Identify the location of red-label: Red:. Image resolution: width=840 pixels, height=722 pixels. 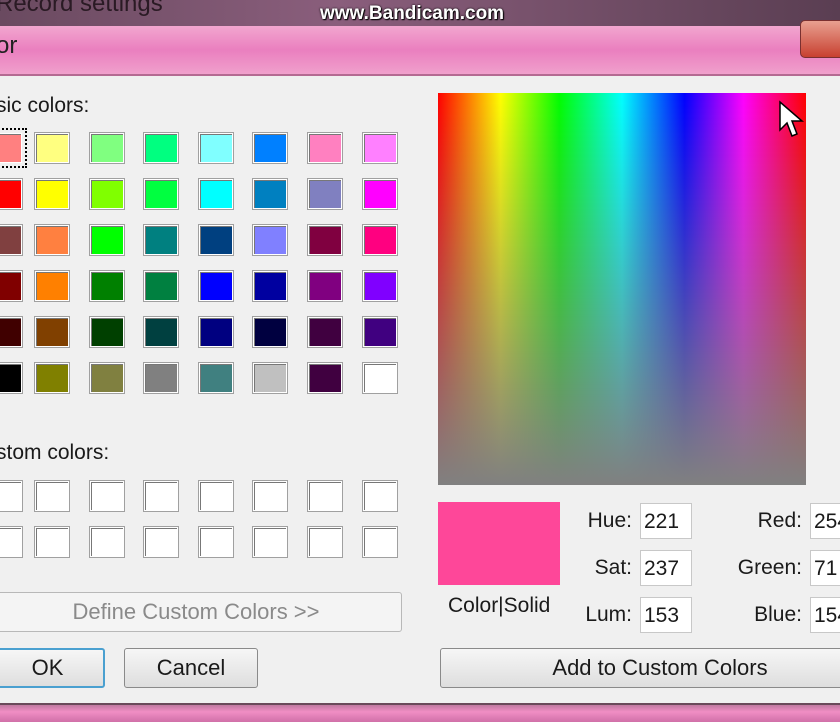
(779, 520).